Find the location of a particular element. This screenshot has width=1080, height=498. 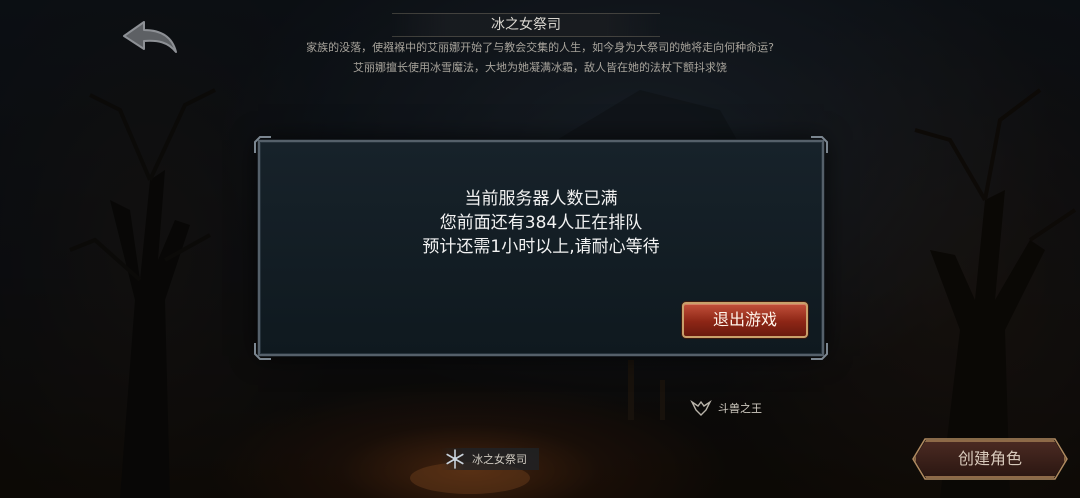

character-ice-priestess: 冰之女祭司 is located at coordinates (489, 459).